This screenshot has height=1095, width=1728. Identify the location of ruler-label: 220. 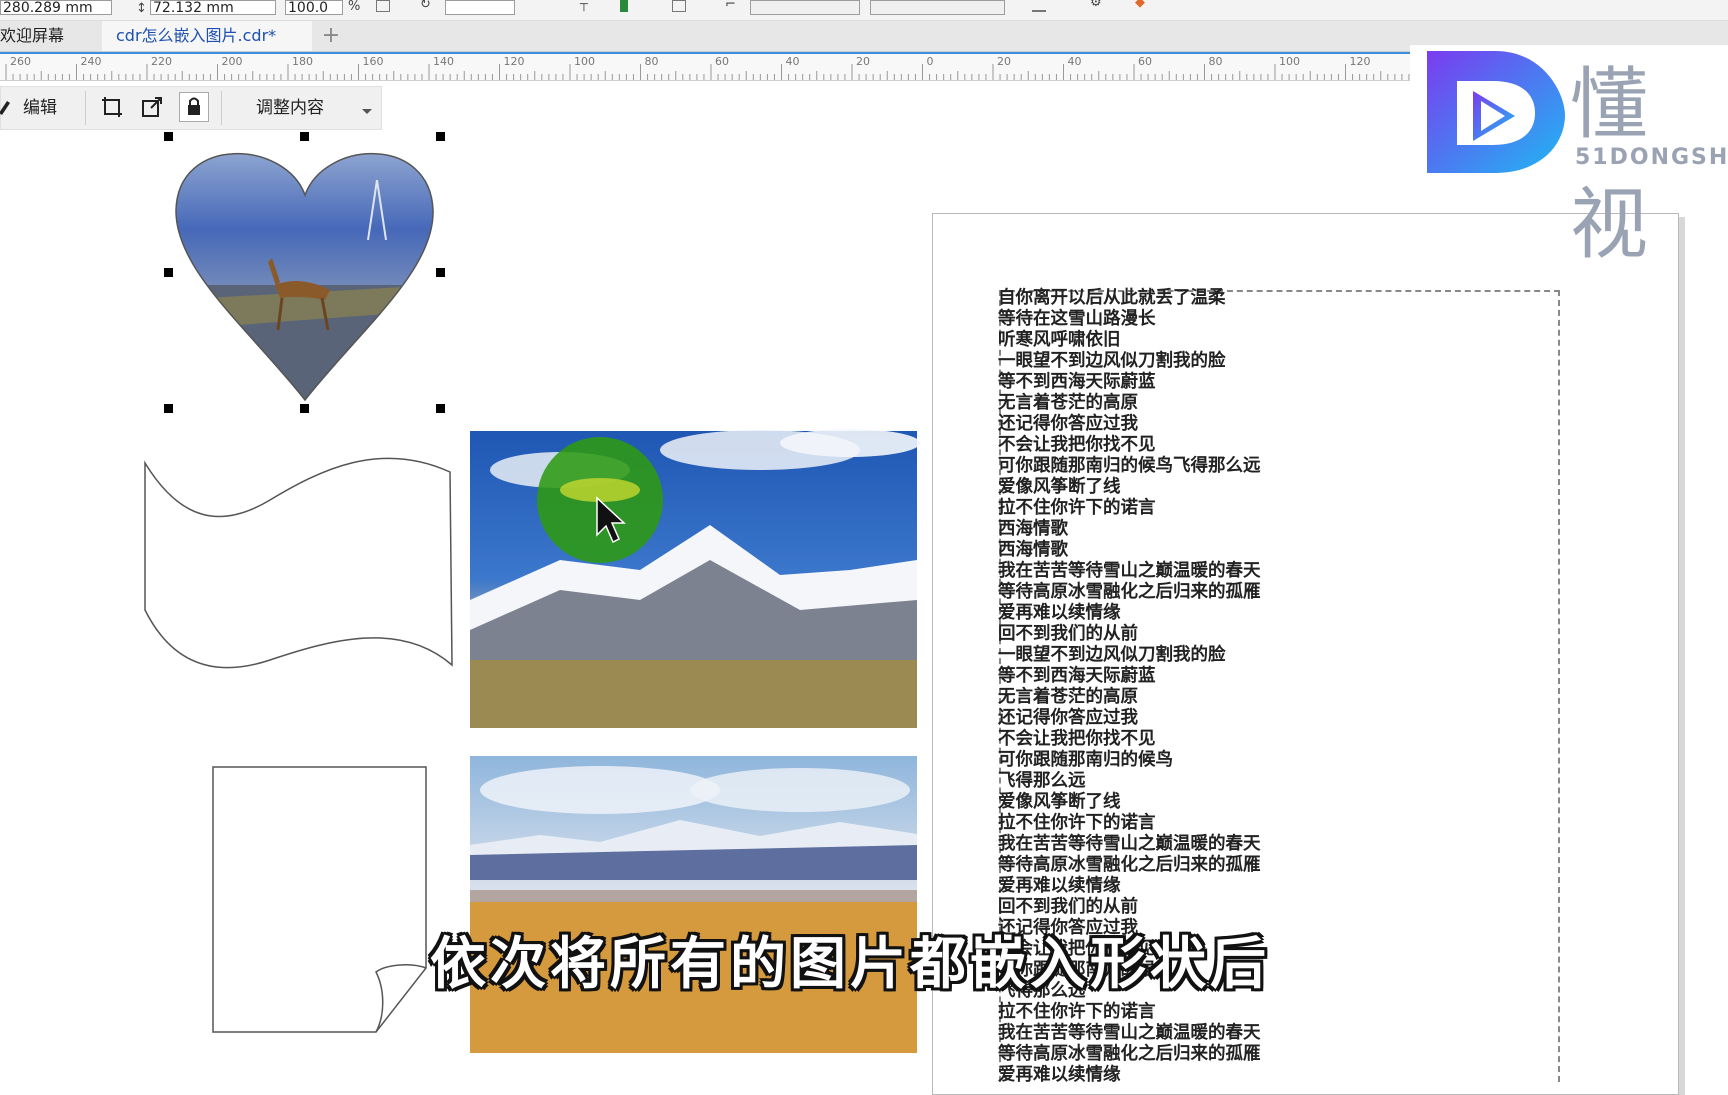
(161, 61).